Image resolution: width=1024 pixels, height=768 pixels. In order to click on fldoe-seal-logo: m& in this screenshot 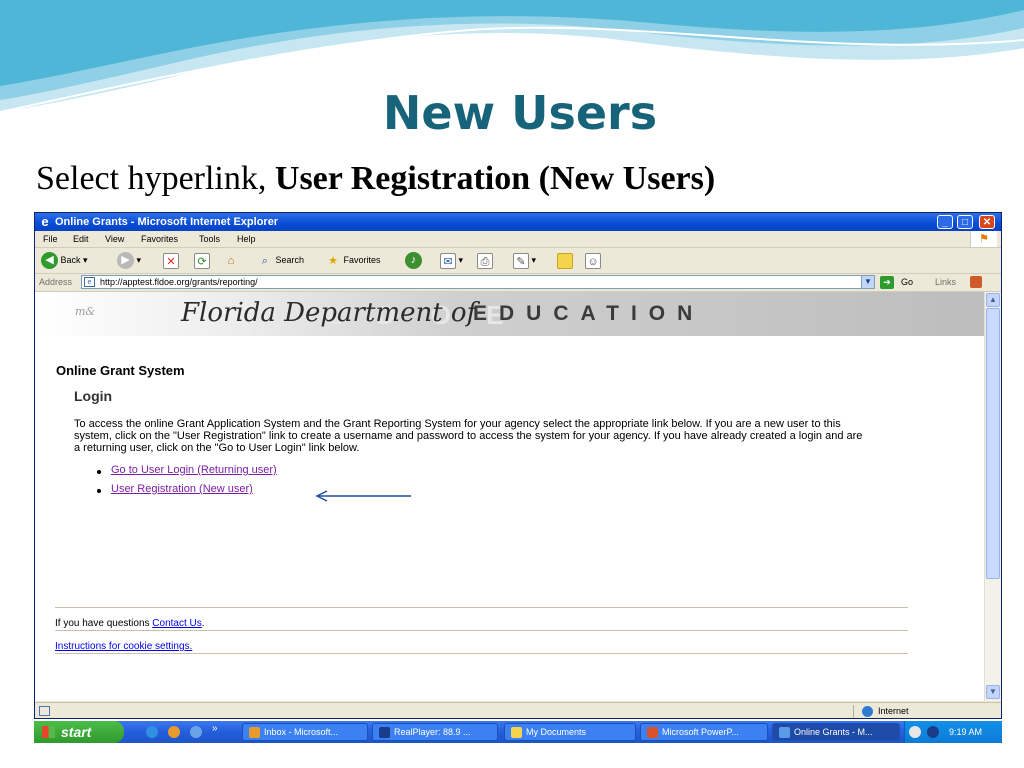, I will do `click(85, 311)`.